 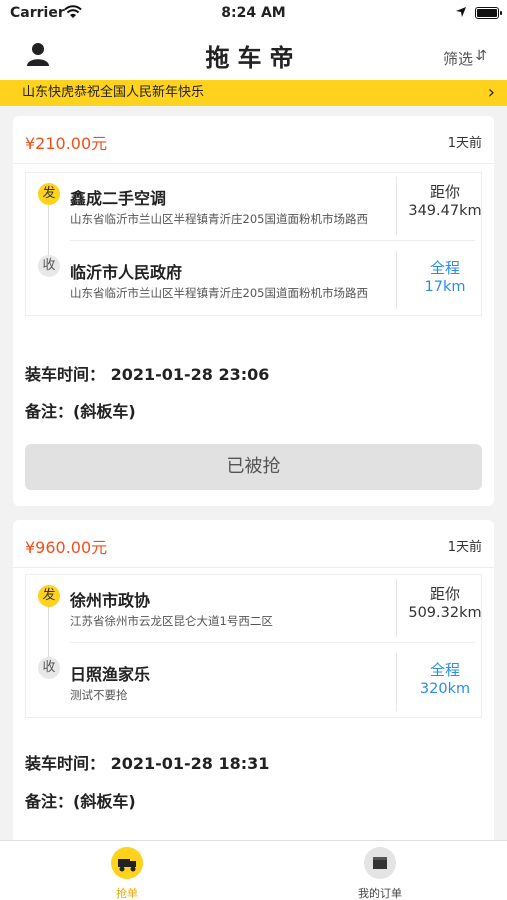 I want to click on battery-icon, so click(x=488, y=13).